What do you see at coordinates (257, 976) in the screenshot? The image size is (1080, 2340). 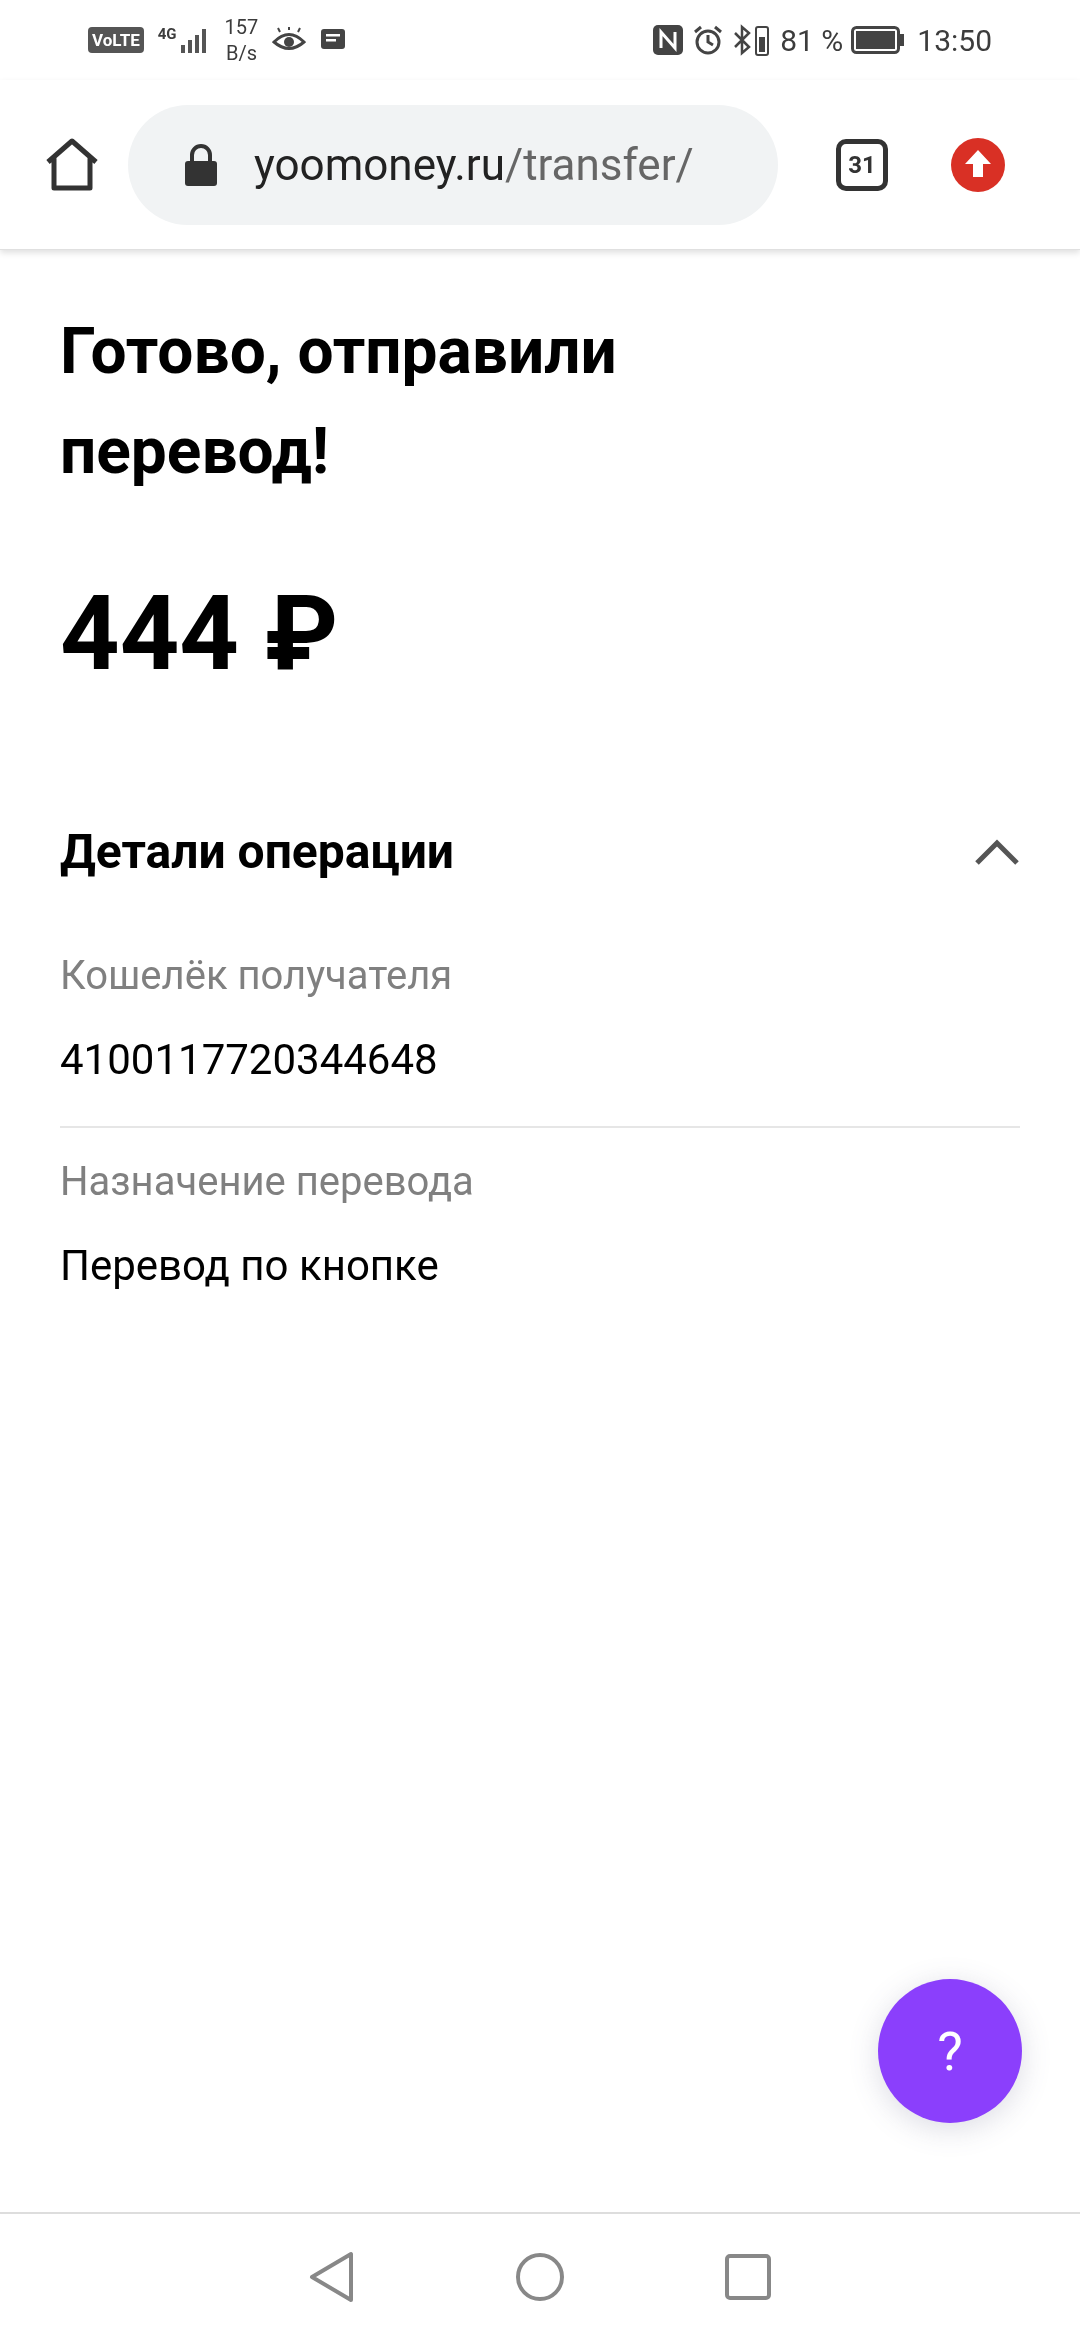 I see `detail-label: Кошелёк получателя` at bounding box center [257, 976].